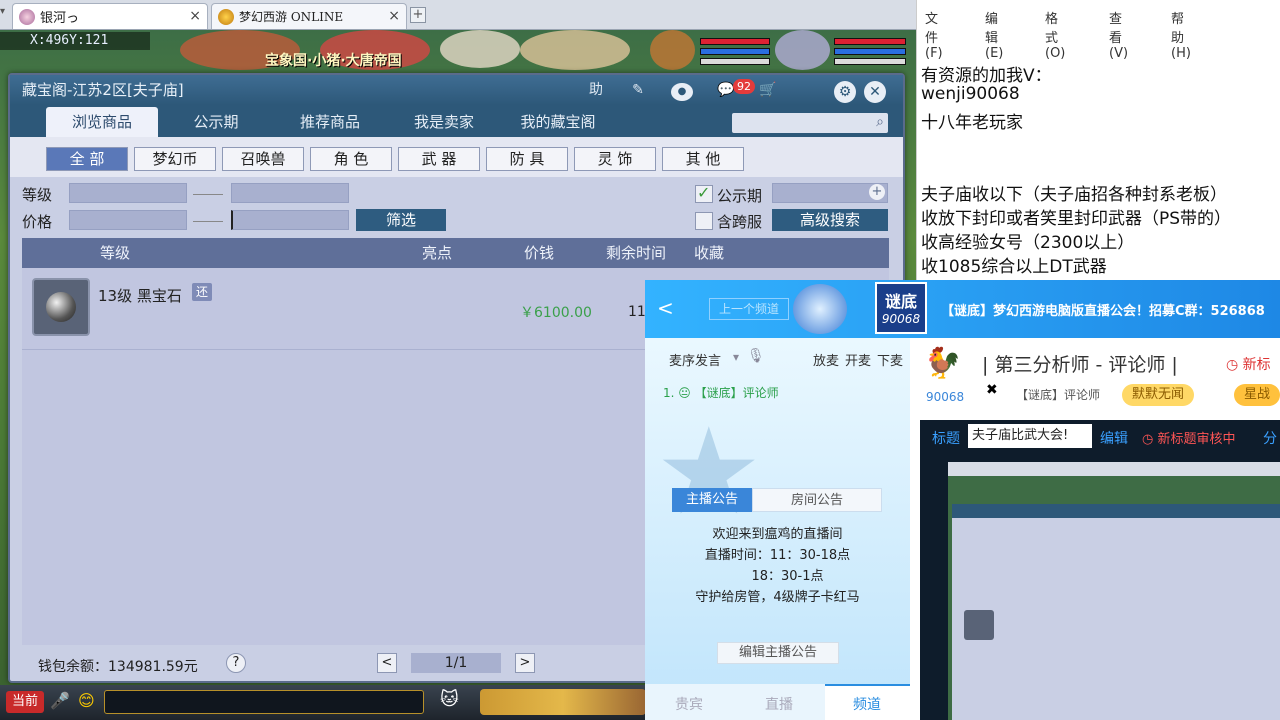  What do you see at coordinates (290, 220) in the screenshot?
I see `price-max-input` at bounding box center [290, 220].